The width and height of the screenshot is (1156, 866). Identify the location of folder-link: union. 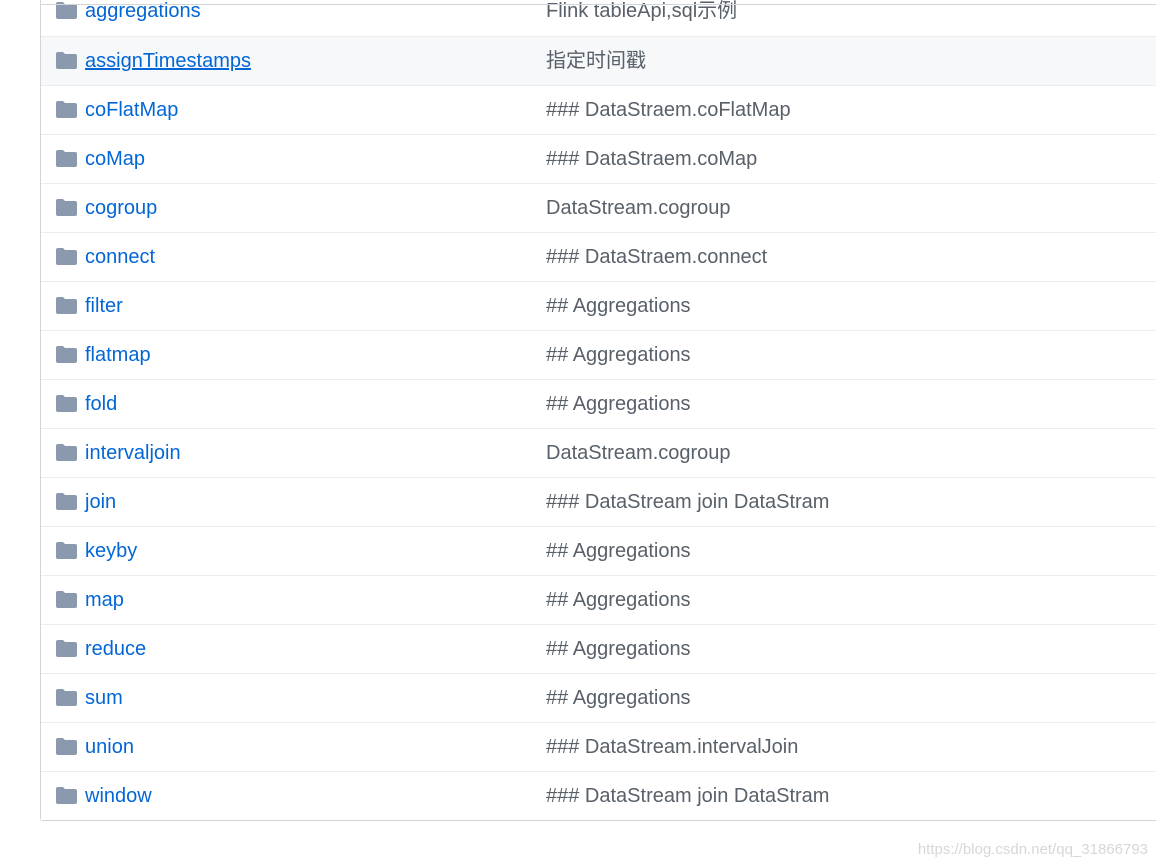
(109, 747).